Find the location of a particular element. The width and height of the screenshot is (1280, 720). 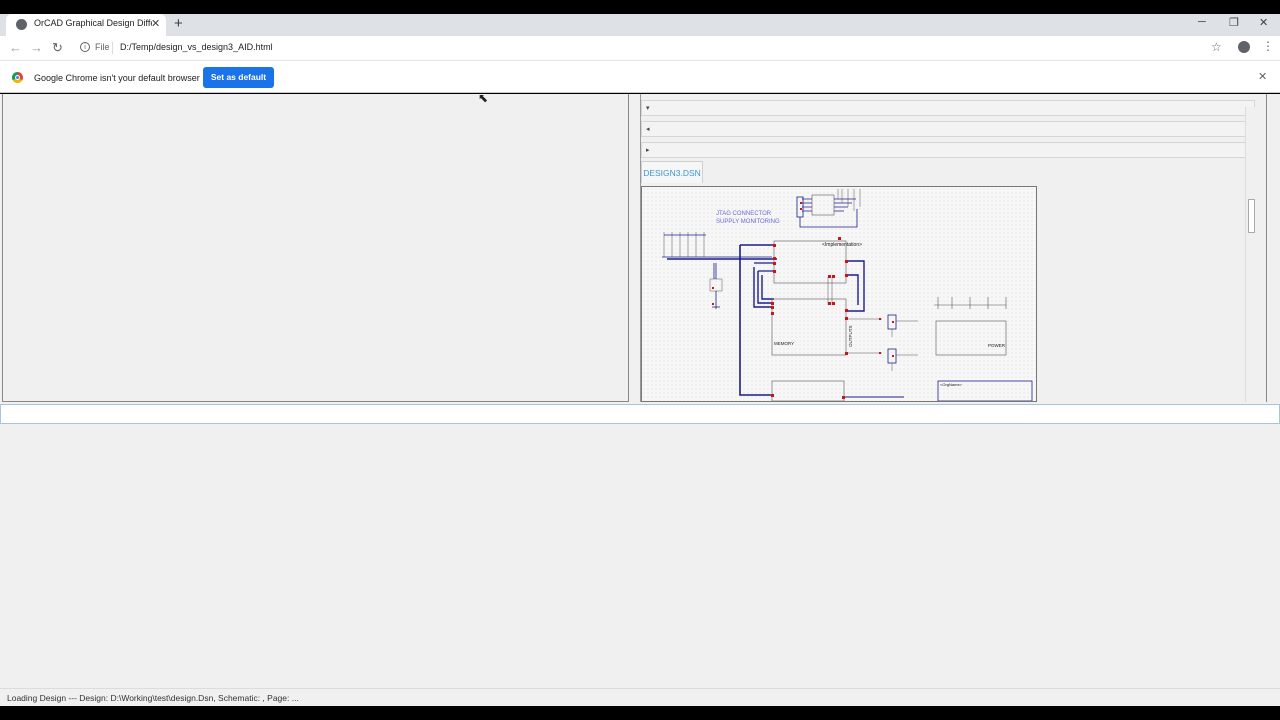

vertical-scrollbar is located at coordinates (1251, 254).